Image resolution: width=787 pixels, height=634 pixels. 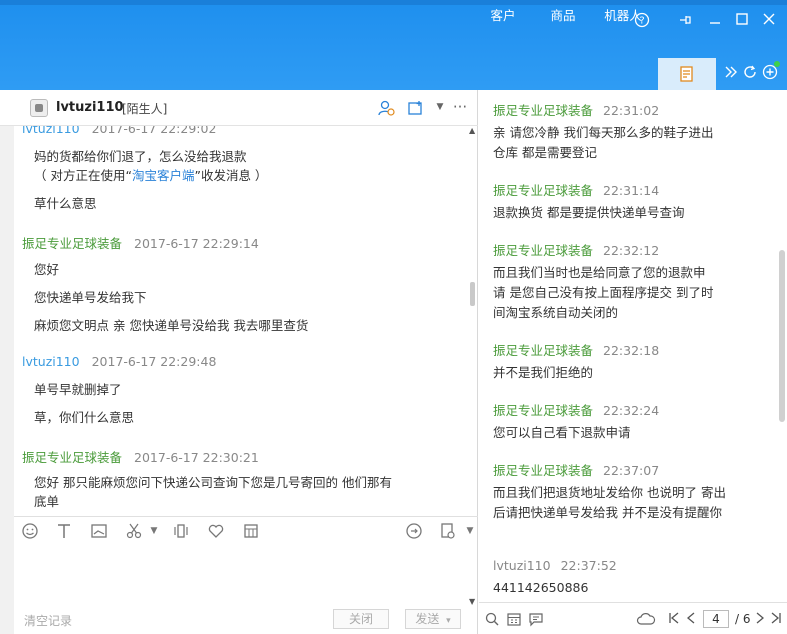 What do you see at coordinates (743, 619) in the screenshot?
I see `page-total: / 6` at bounding box center [743, 619].